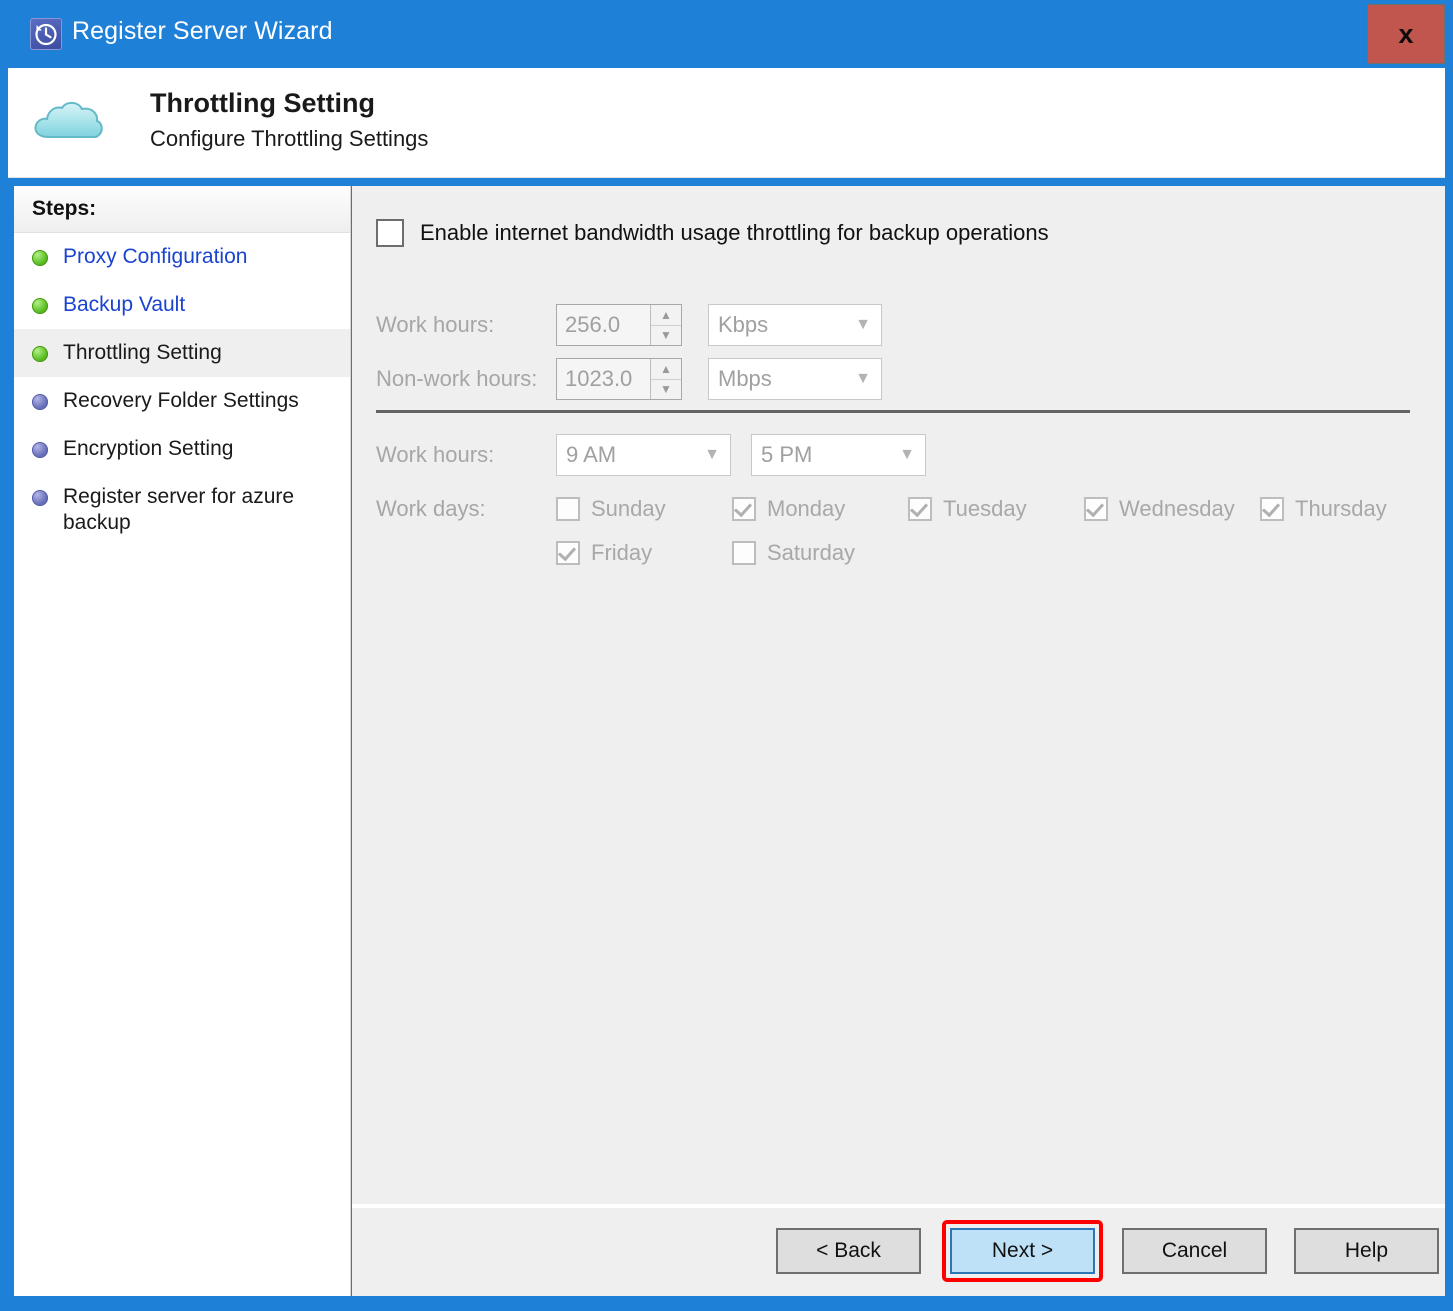 This screenshot has width=1453, height=1311. Describe the element at coordinates (1096, 509) in the screenshot. I see `wednesday-checkbox` at that location.